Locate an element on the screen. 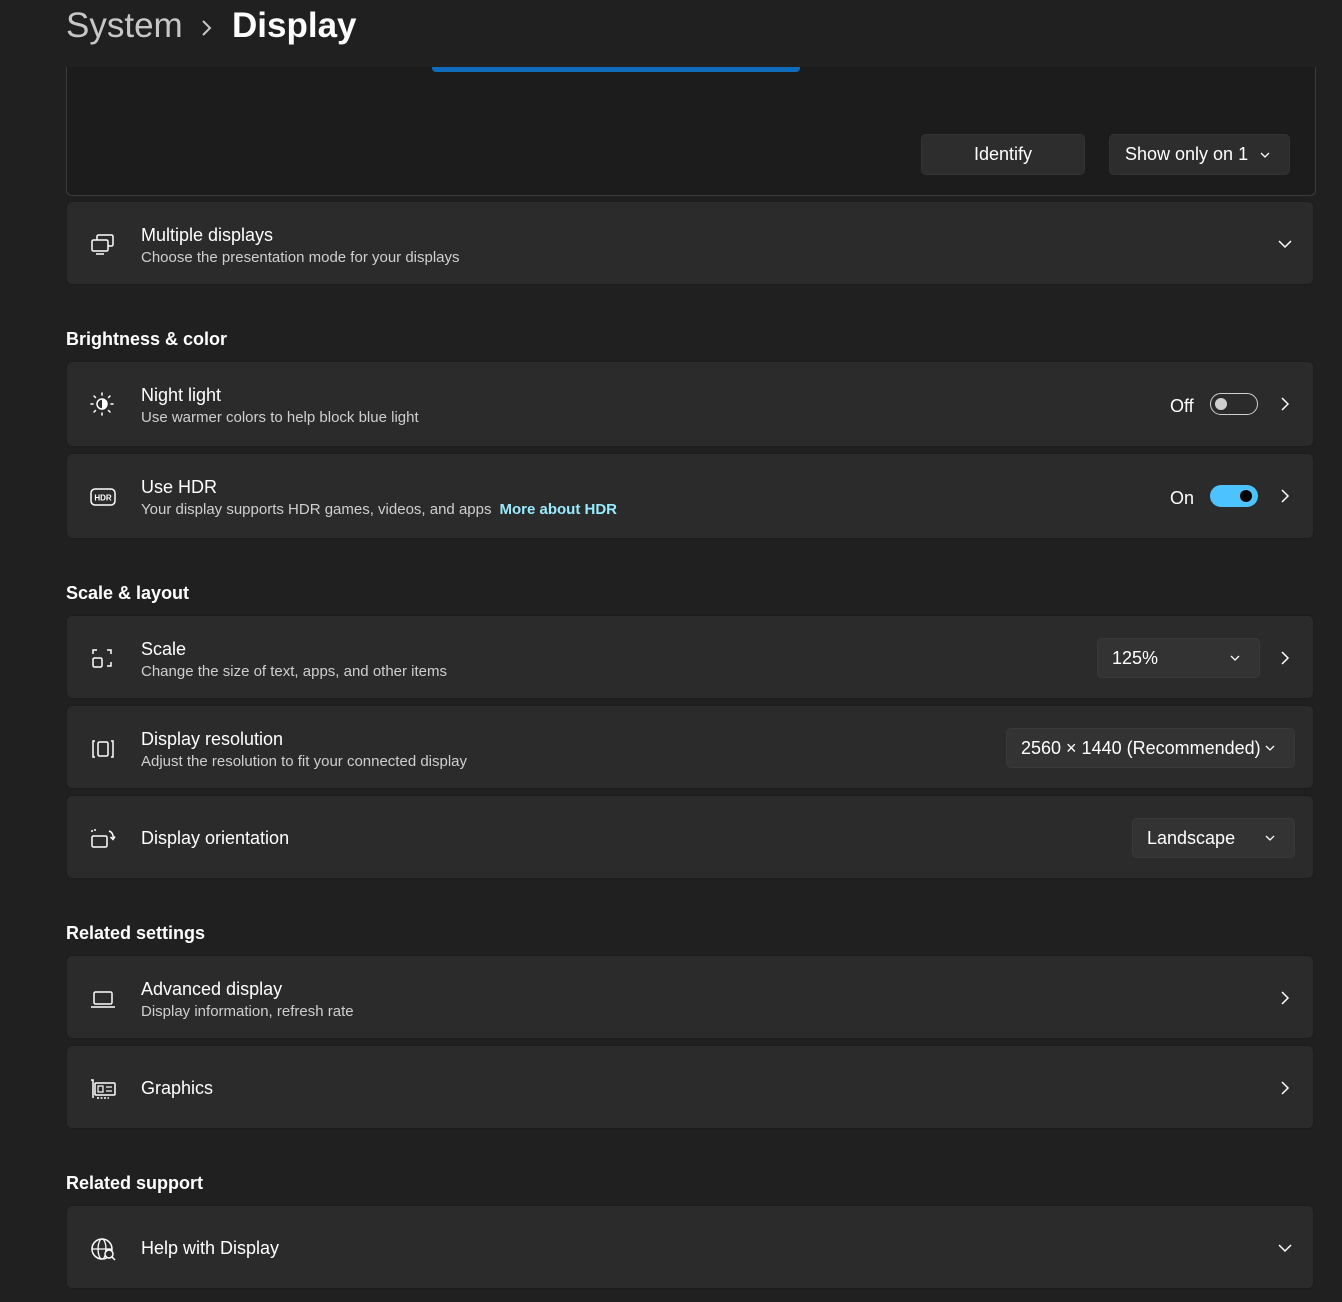 This screenshot has height=1302, width=1342. laptop-icon is located at coordinates (103, 999).